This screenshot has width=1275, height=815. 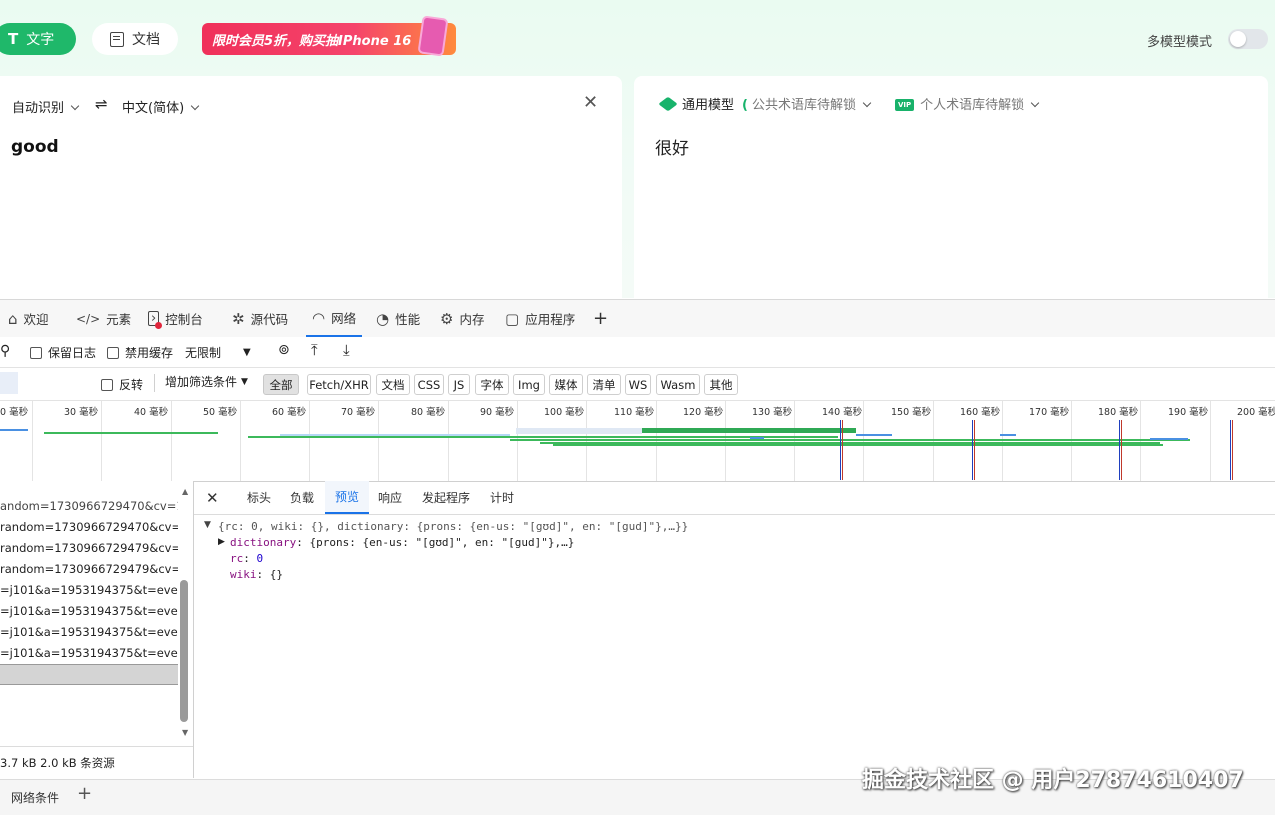 What do you see at coordinates (334, 318) in the screenshot?
I see `tab-network: ◠ 网络` at bounding box center [334, 318].